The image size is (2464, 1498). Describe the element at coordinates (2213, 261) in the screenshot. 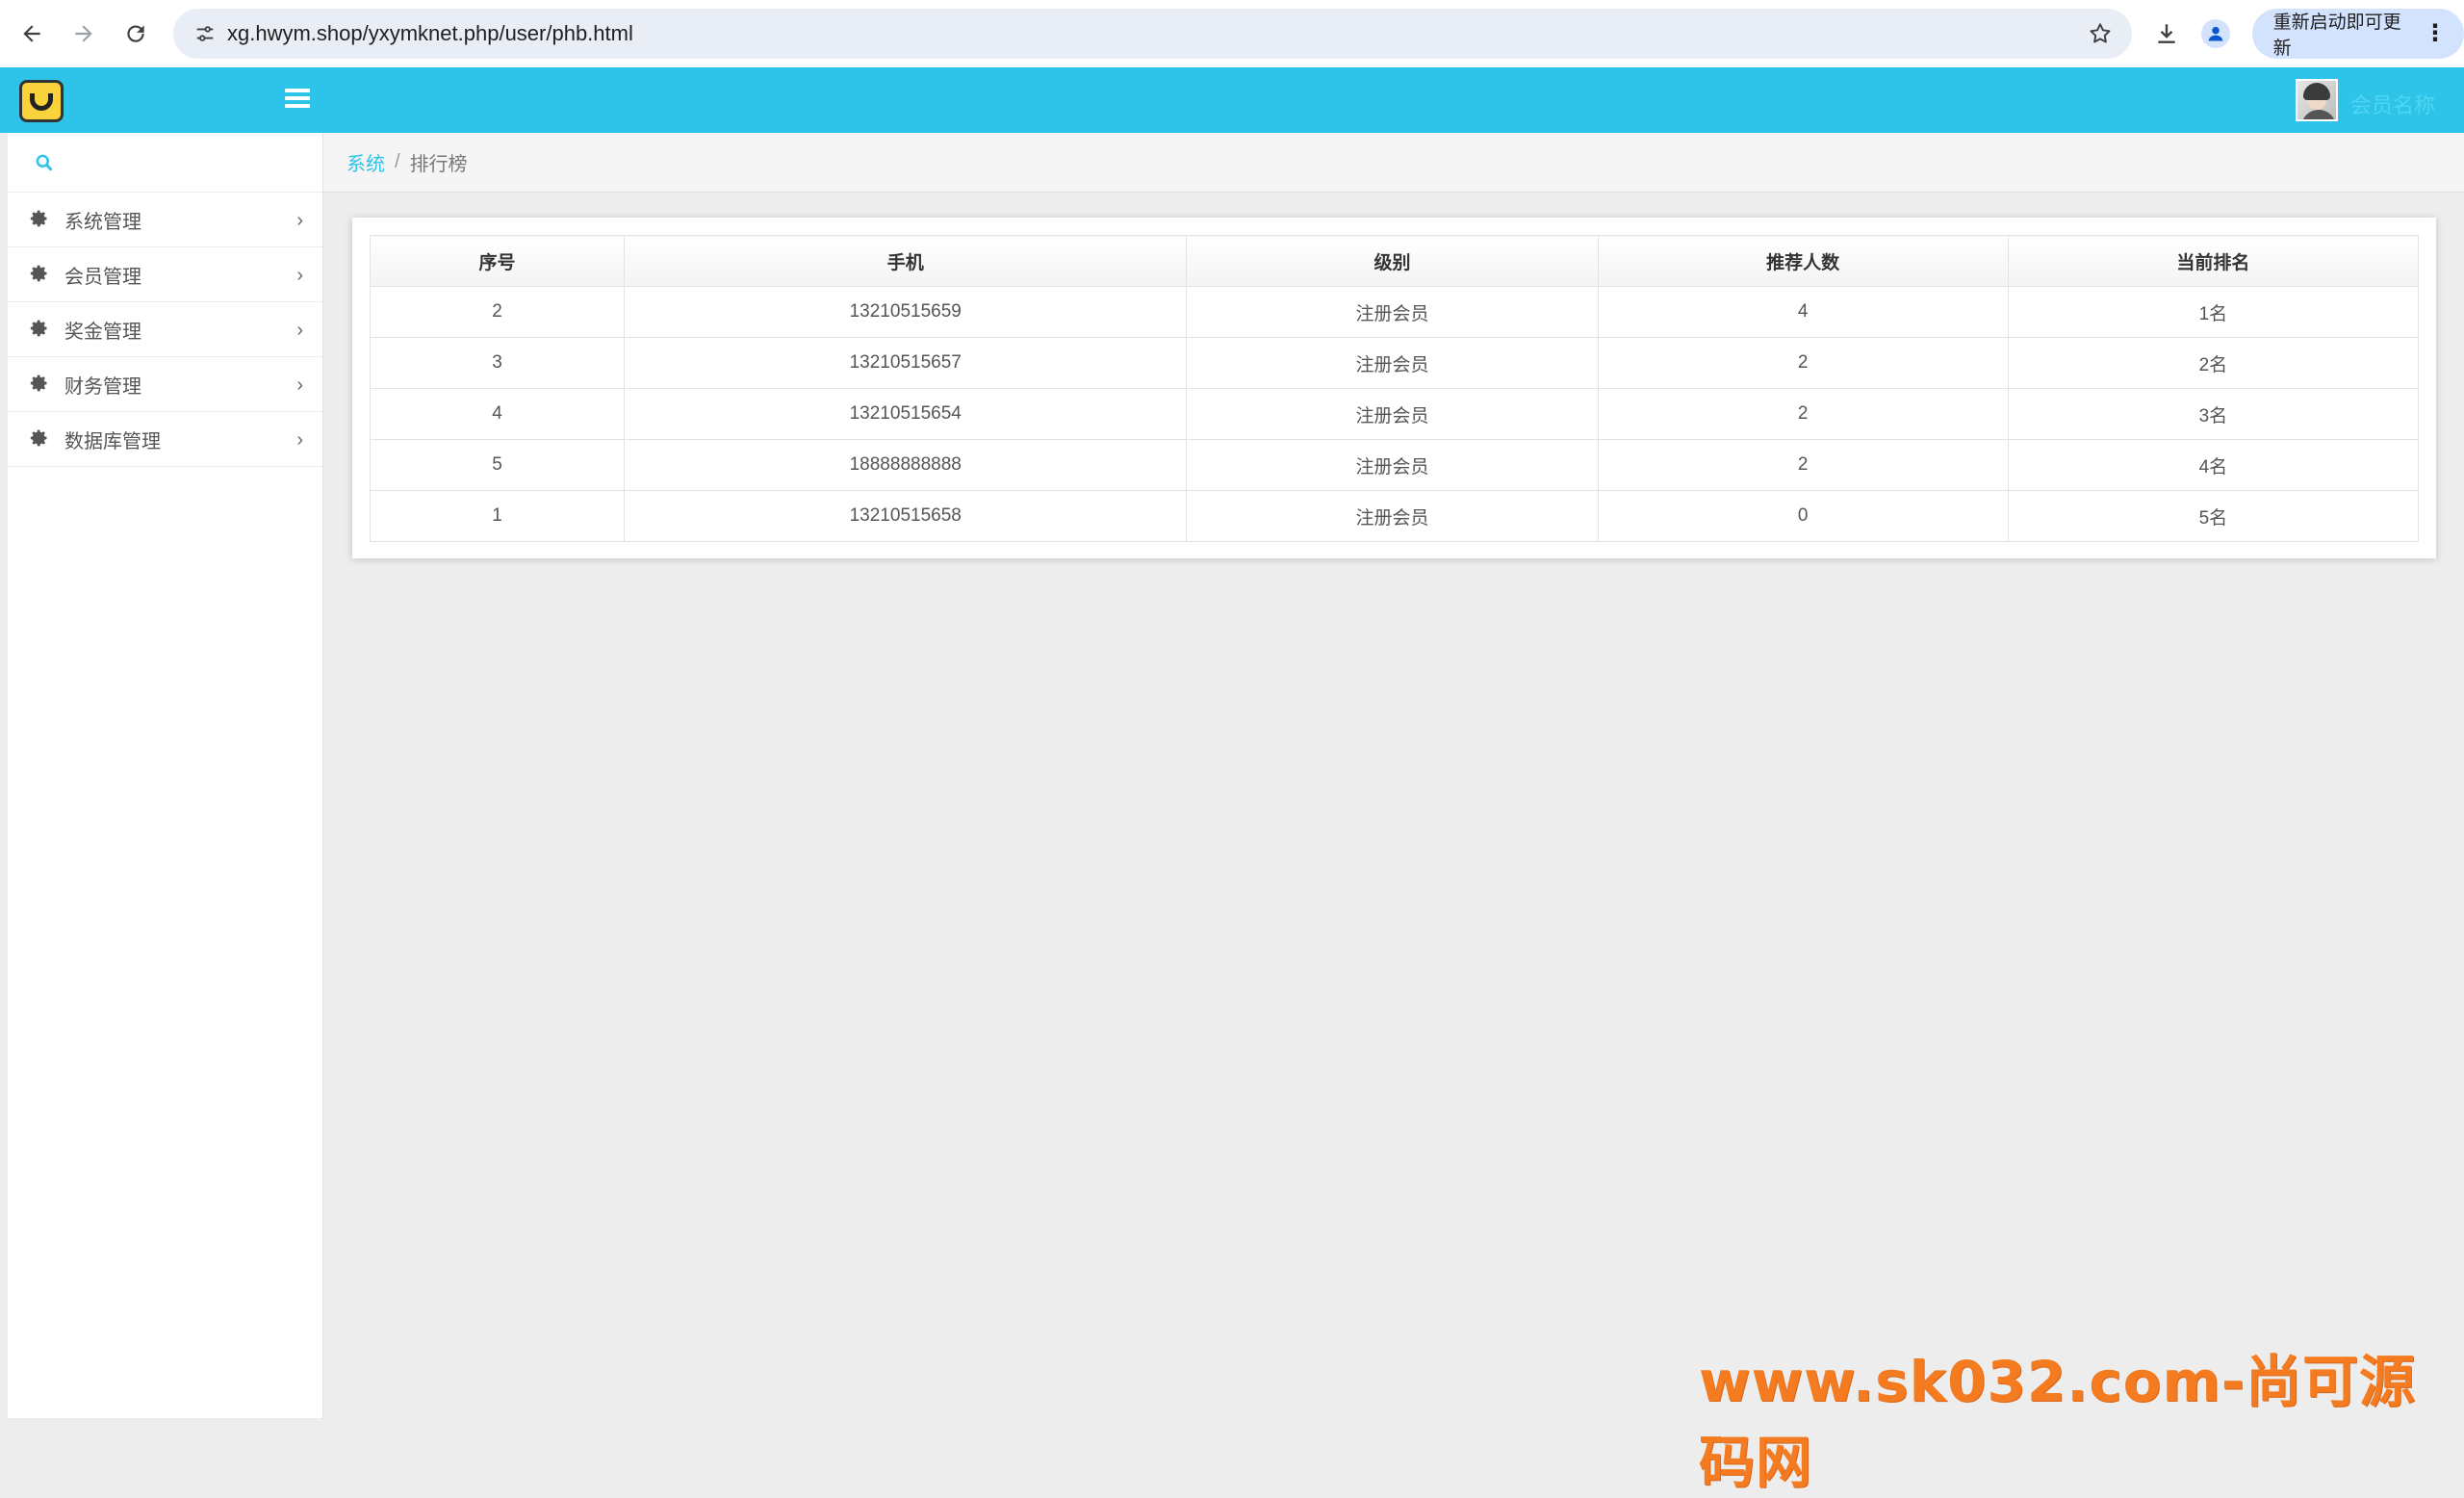

I see `header-rank: 当前排名` at that location.